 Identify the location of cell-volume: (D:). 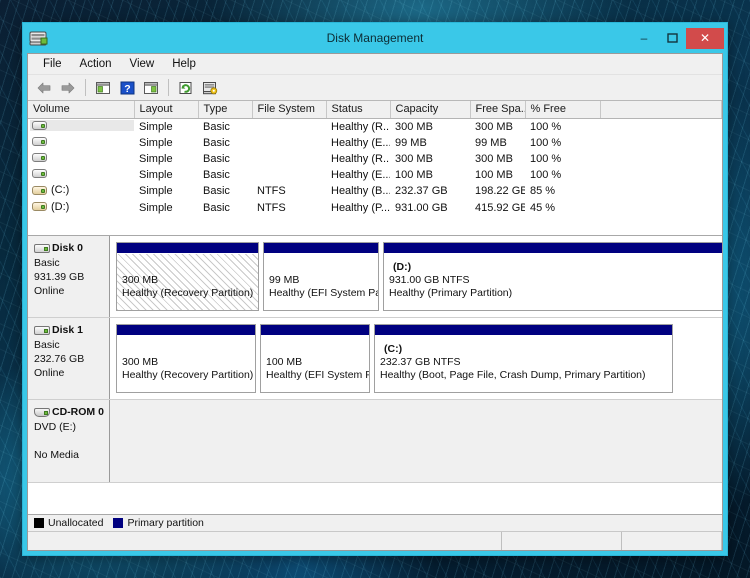
(81, 208).